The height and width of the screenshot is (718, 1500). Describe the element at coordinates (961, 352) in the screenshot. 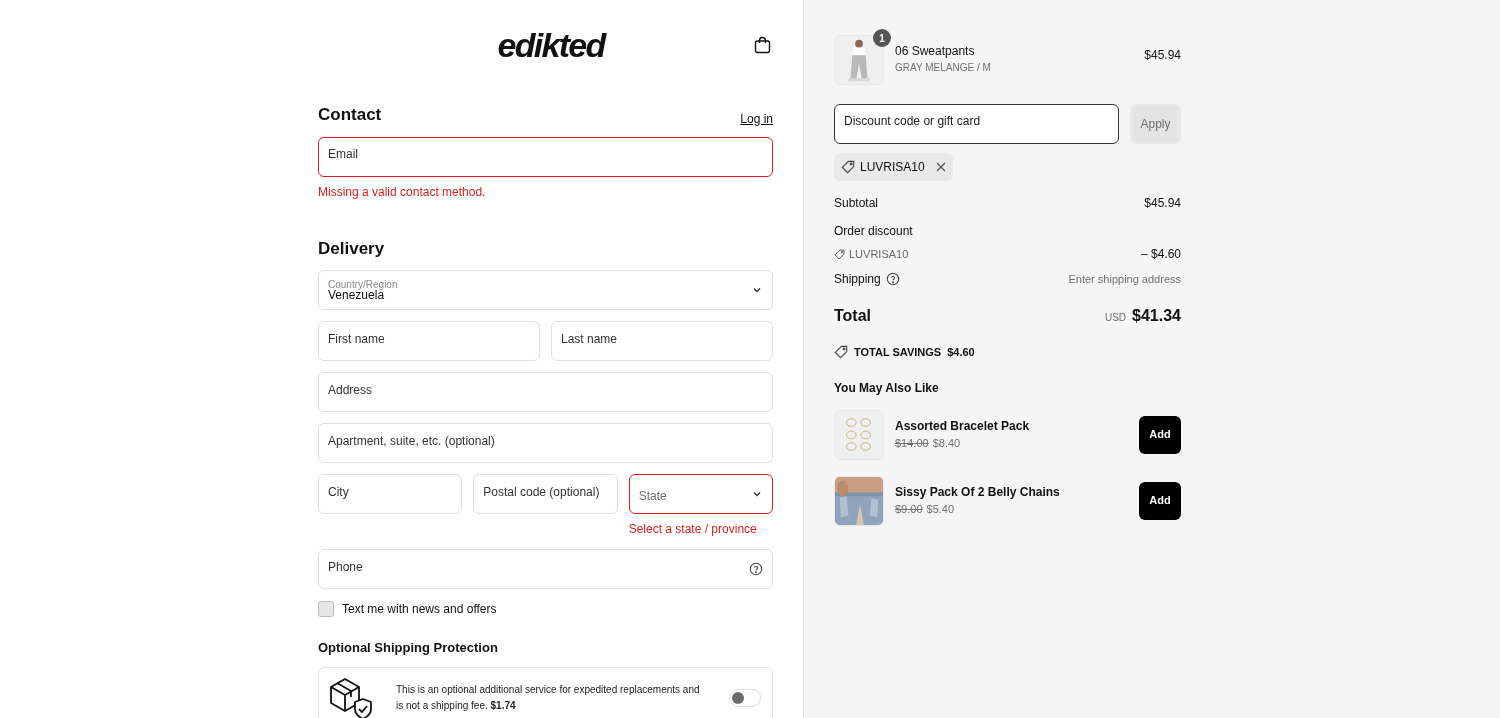

I see `savings-value: $4.60` at that location.